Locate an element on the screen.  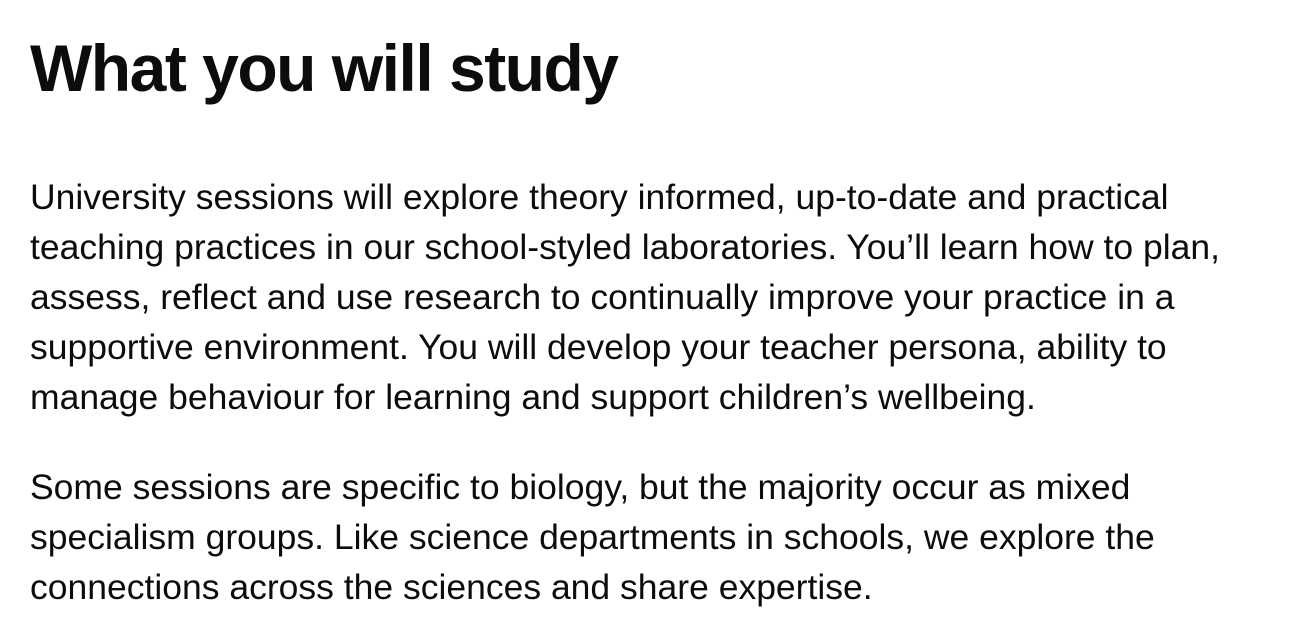
section-heading: What you will study is located at coordinates (324, 68).